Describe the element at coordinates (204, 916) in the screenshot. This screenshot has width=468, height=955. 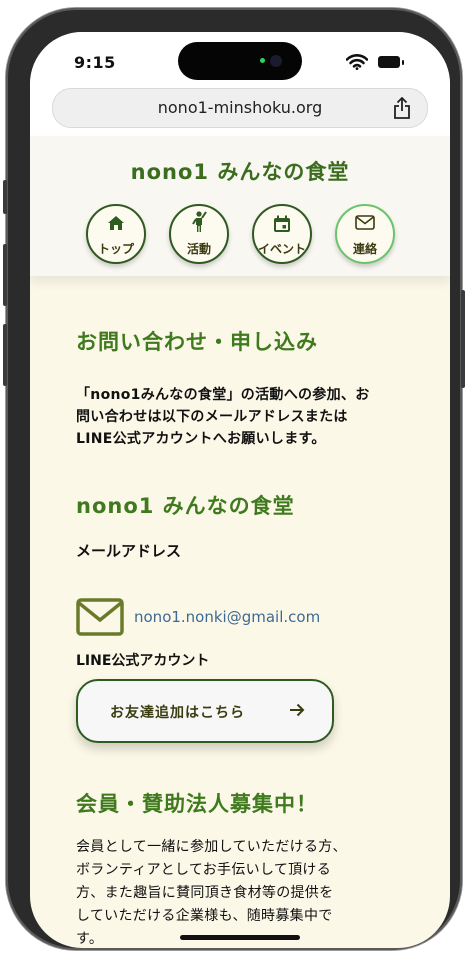
I see `members-line: していただける企業様も、随時募集中で` at that location.